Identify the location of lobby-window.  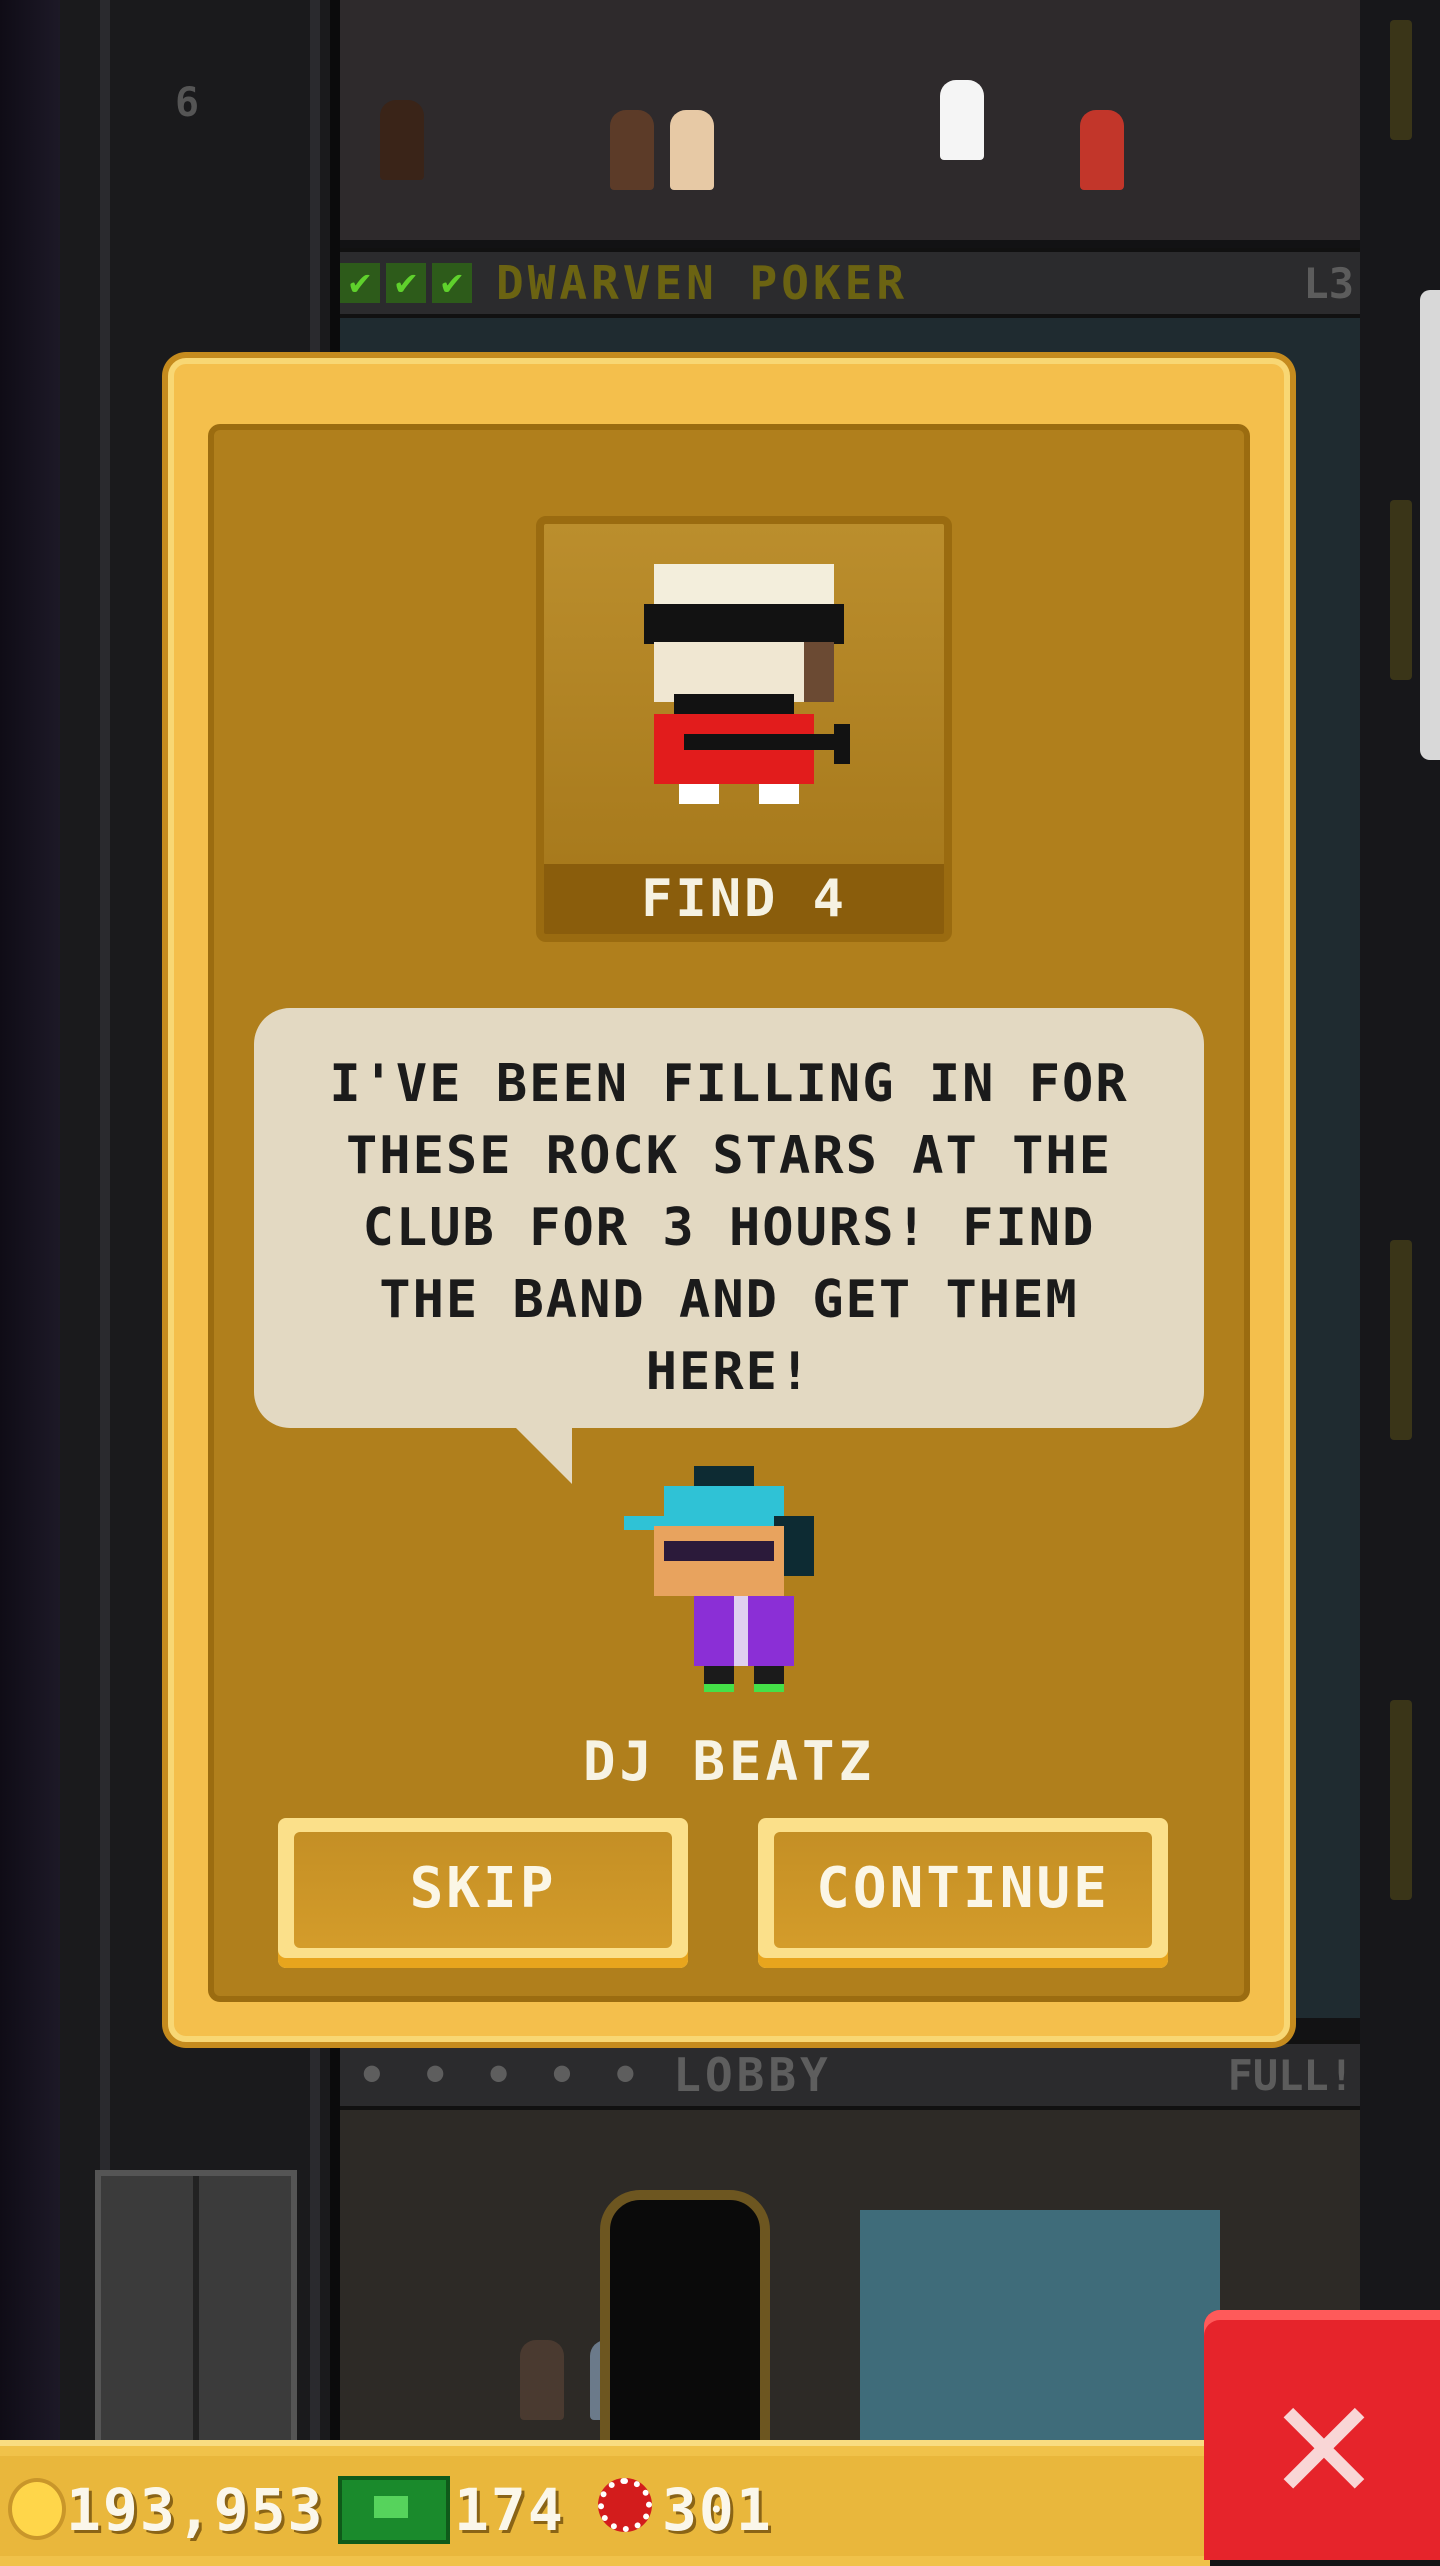
(1040, 2325).